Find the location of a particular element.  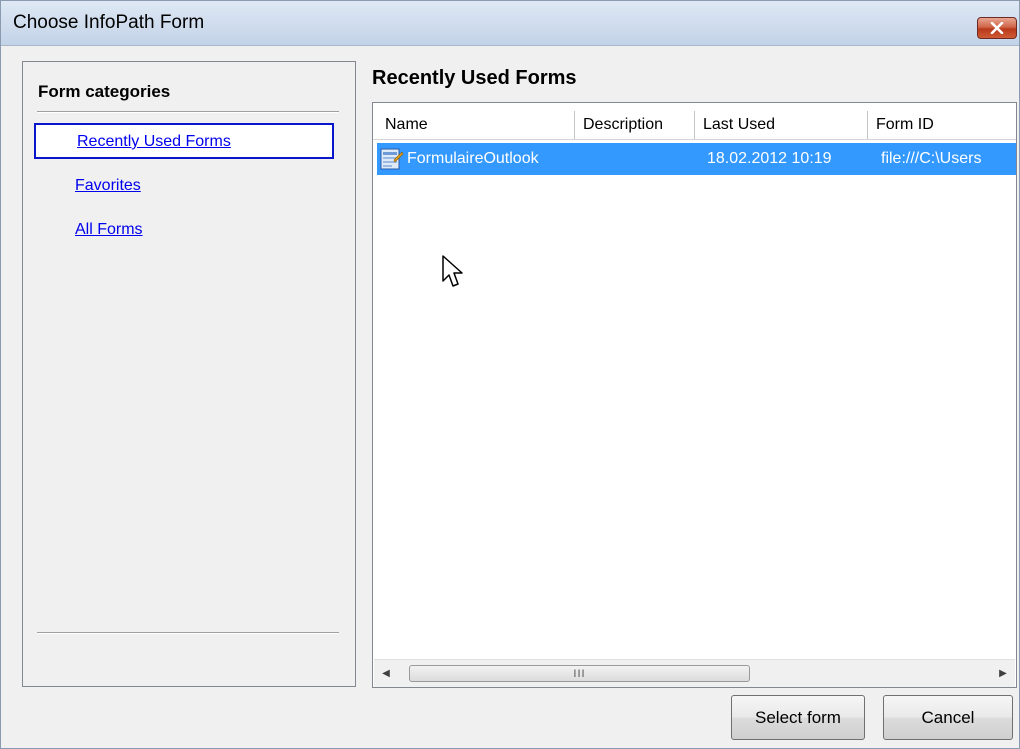

scrollbar-thumb: III is located at coordinates (579, 673).